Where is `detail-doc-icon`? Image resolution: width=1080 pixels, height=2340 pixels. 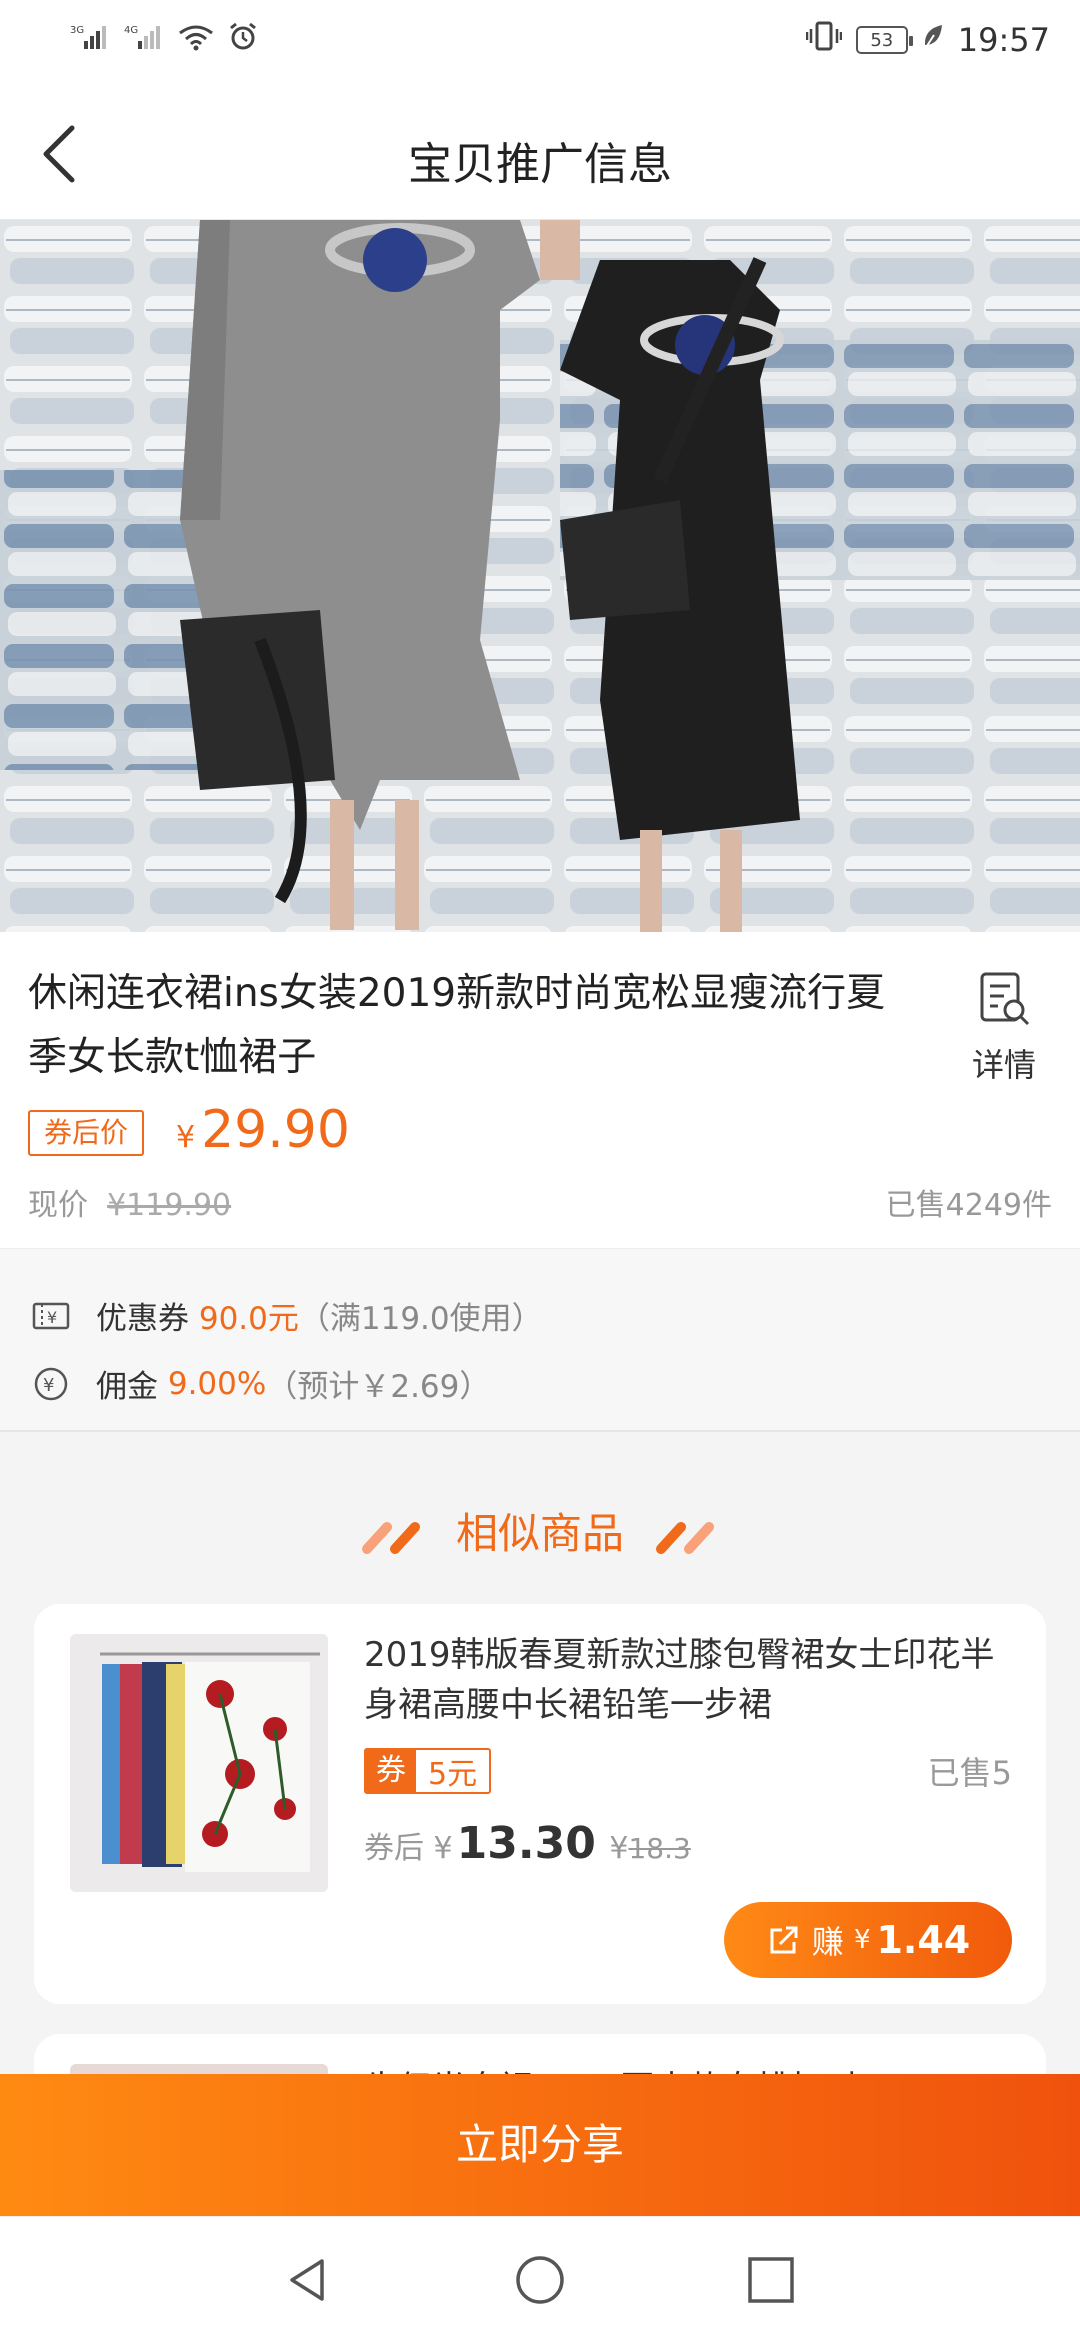
detail-doc-icon is located at coordinates (1005, 999).